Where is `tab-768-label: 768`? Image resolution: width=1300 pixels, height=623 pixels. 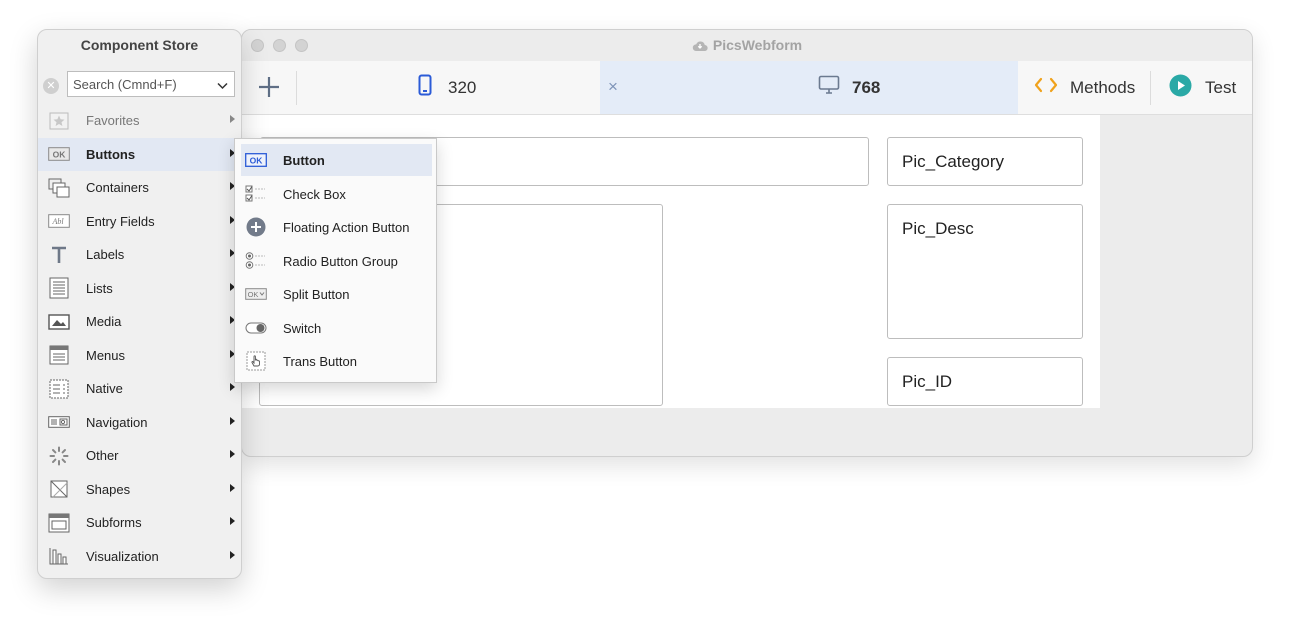
tab-768-label: 768 is located at coordinates (866, 87).